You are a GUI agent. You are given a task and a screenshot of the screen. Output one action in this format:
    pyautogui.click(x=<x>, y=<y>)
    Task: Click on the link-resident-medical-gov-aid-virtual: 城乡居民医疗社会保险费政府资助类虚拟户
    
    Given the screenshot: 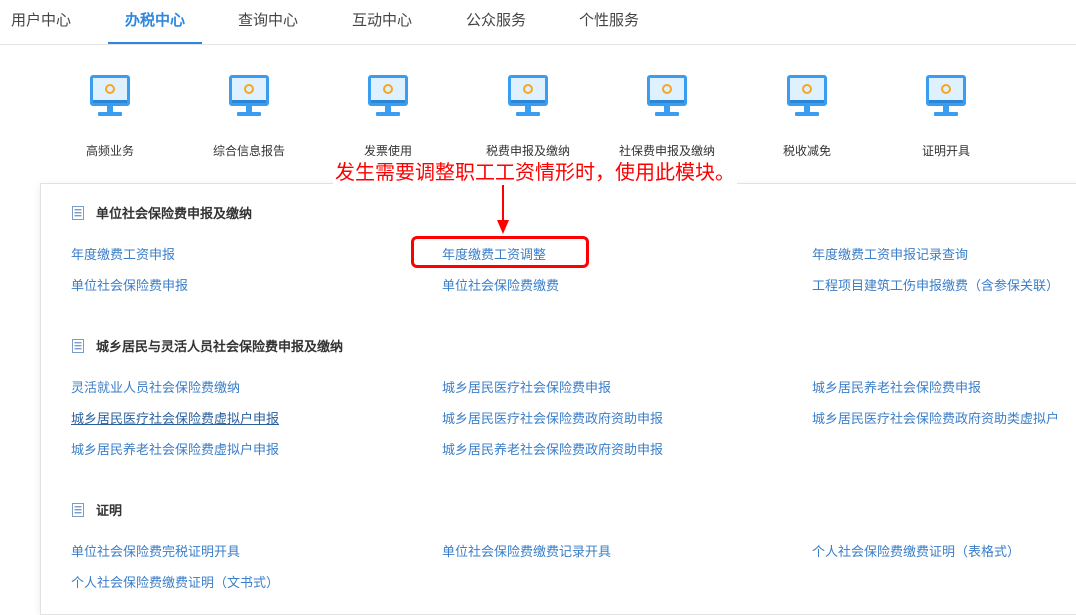 What is the action you would take?
    pyautogui.click(x=935, y=420)
    